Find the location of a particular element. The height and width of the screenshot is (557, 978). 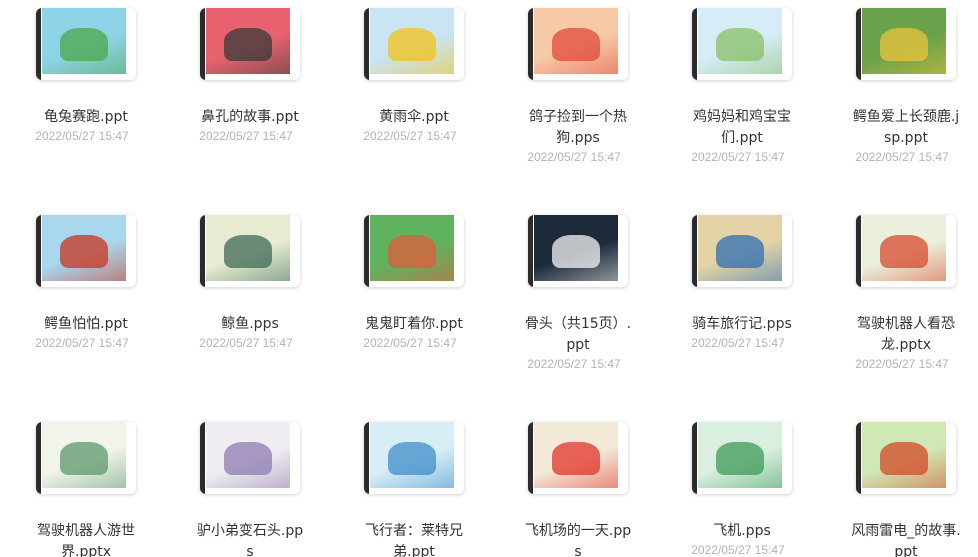

file-name: 飞机场的一天.pps is located at coordinates (578, 540).